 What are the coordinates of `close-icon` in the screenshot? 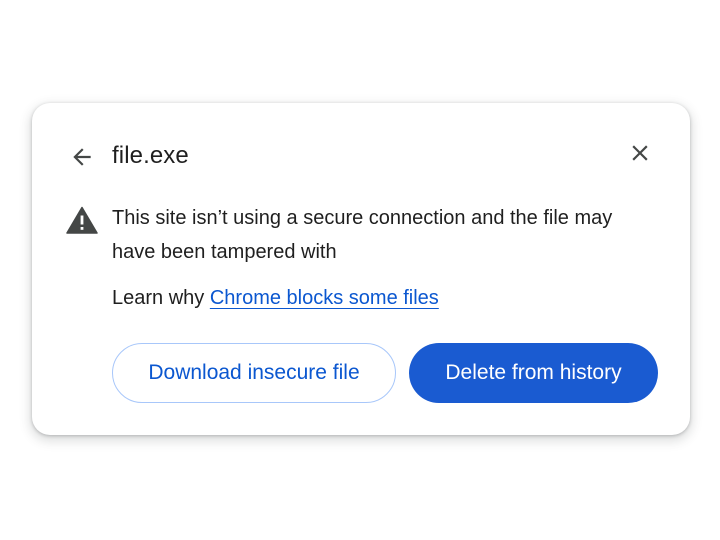 It's located at (640, 153).